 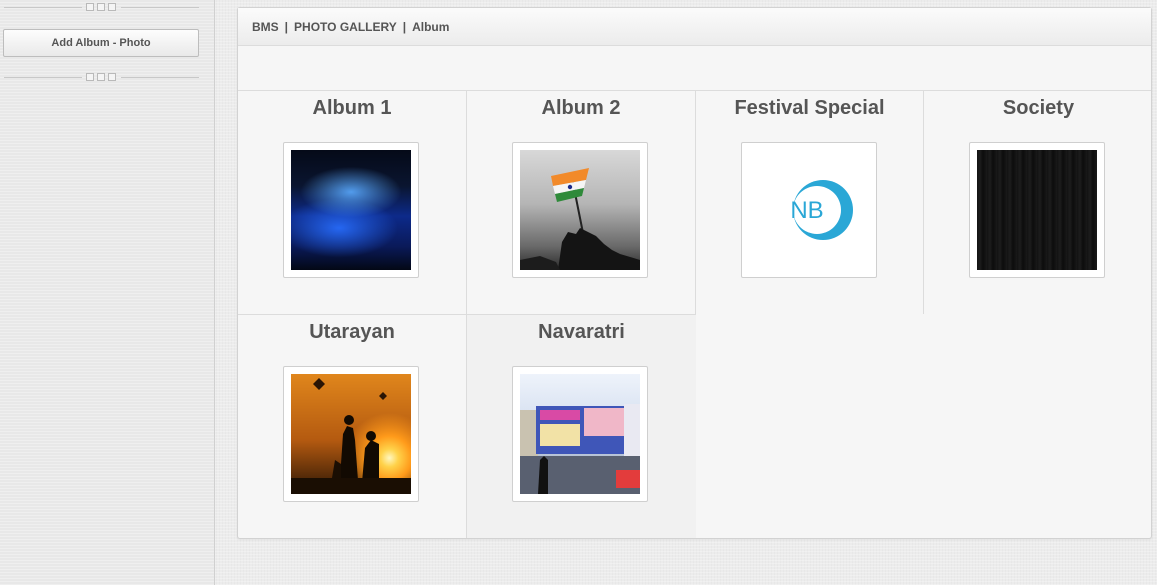 I want to click on flag-raising-image, so click(x=580, y=210).